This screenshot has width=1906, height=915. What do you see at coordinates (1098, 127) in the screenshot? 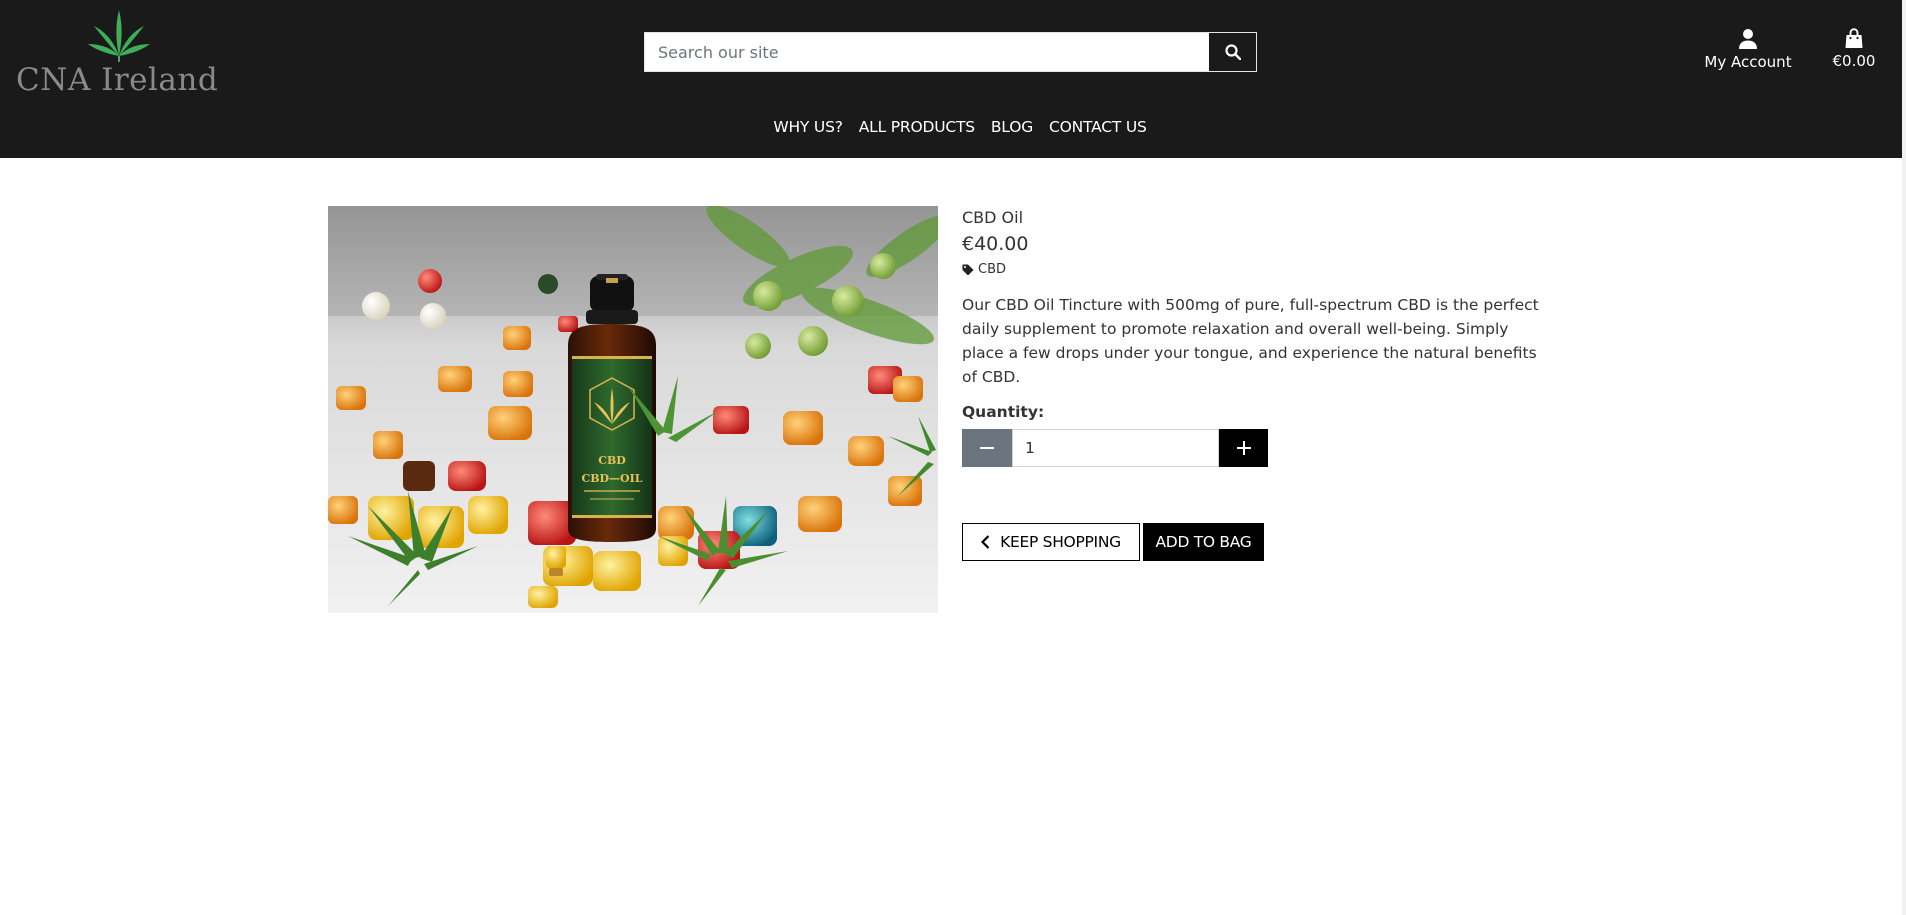
I see `nav-contact-us: CONTACT US` at bounding box center [1098, 127].